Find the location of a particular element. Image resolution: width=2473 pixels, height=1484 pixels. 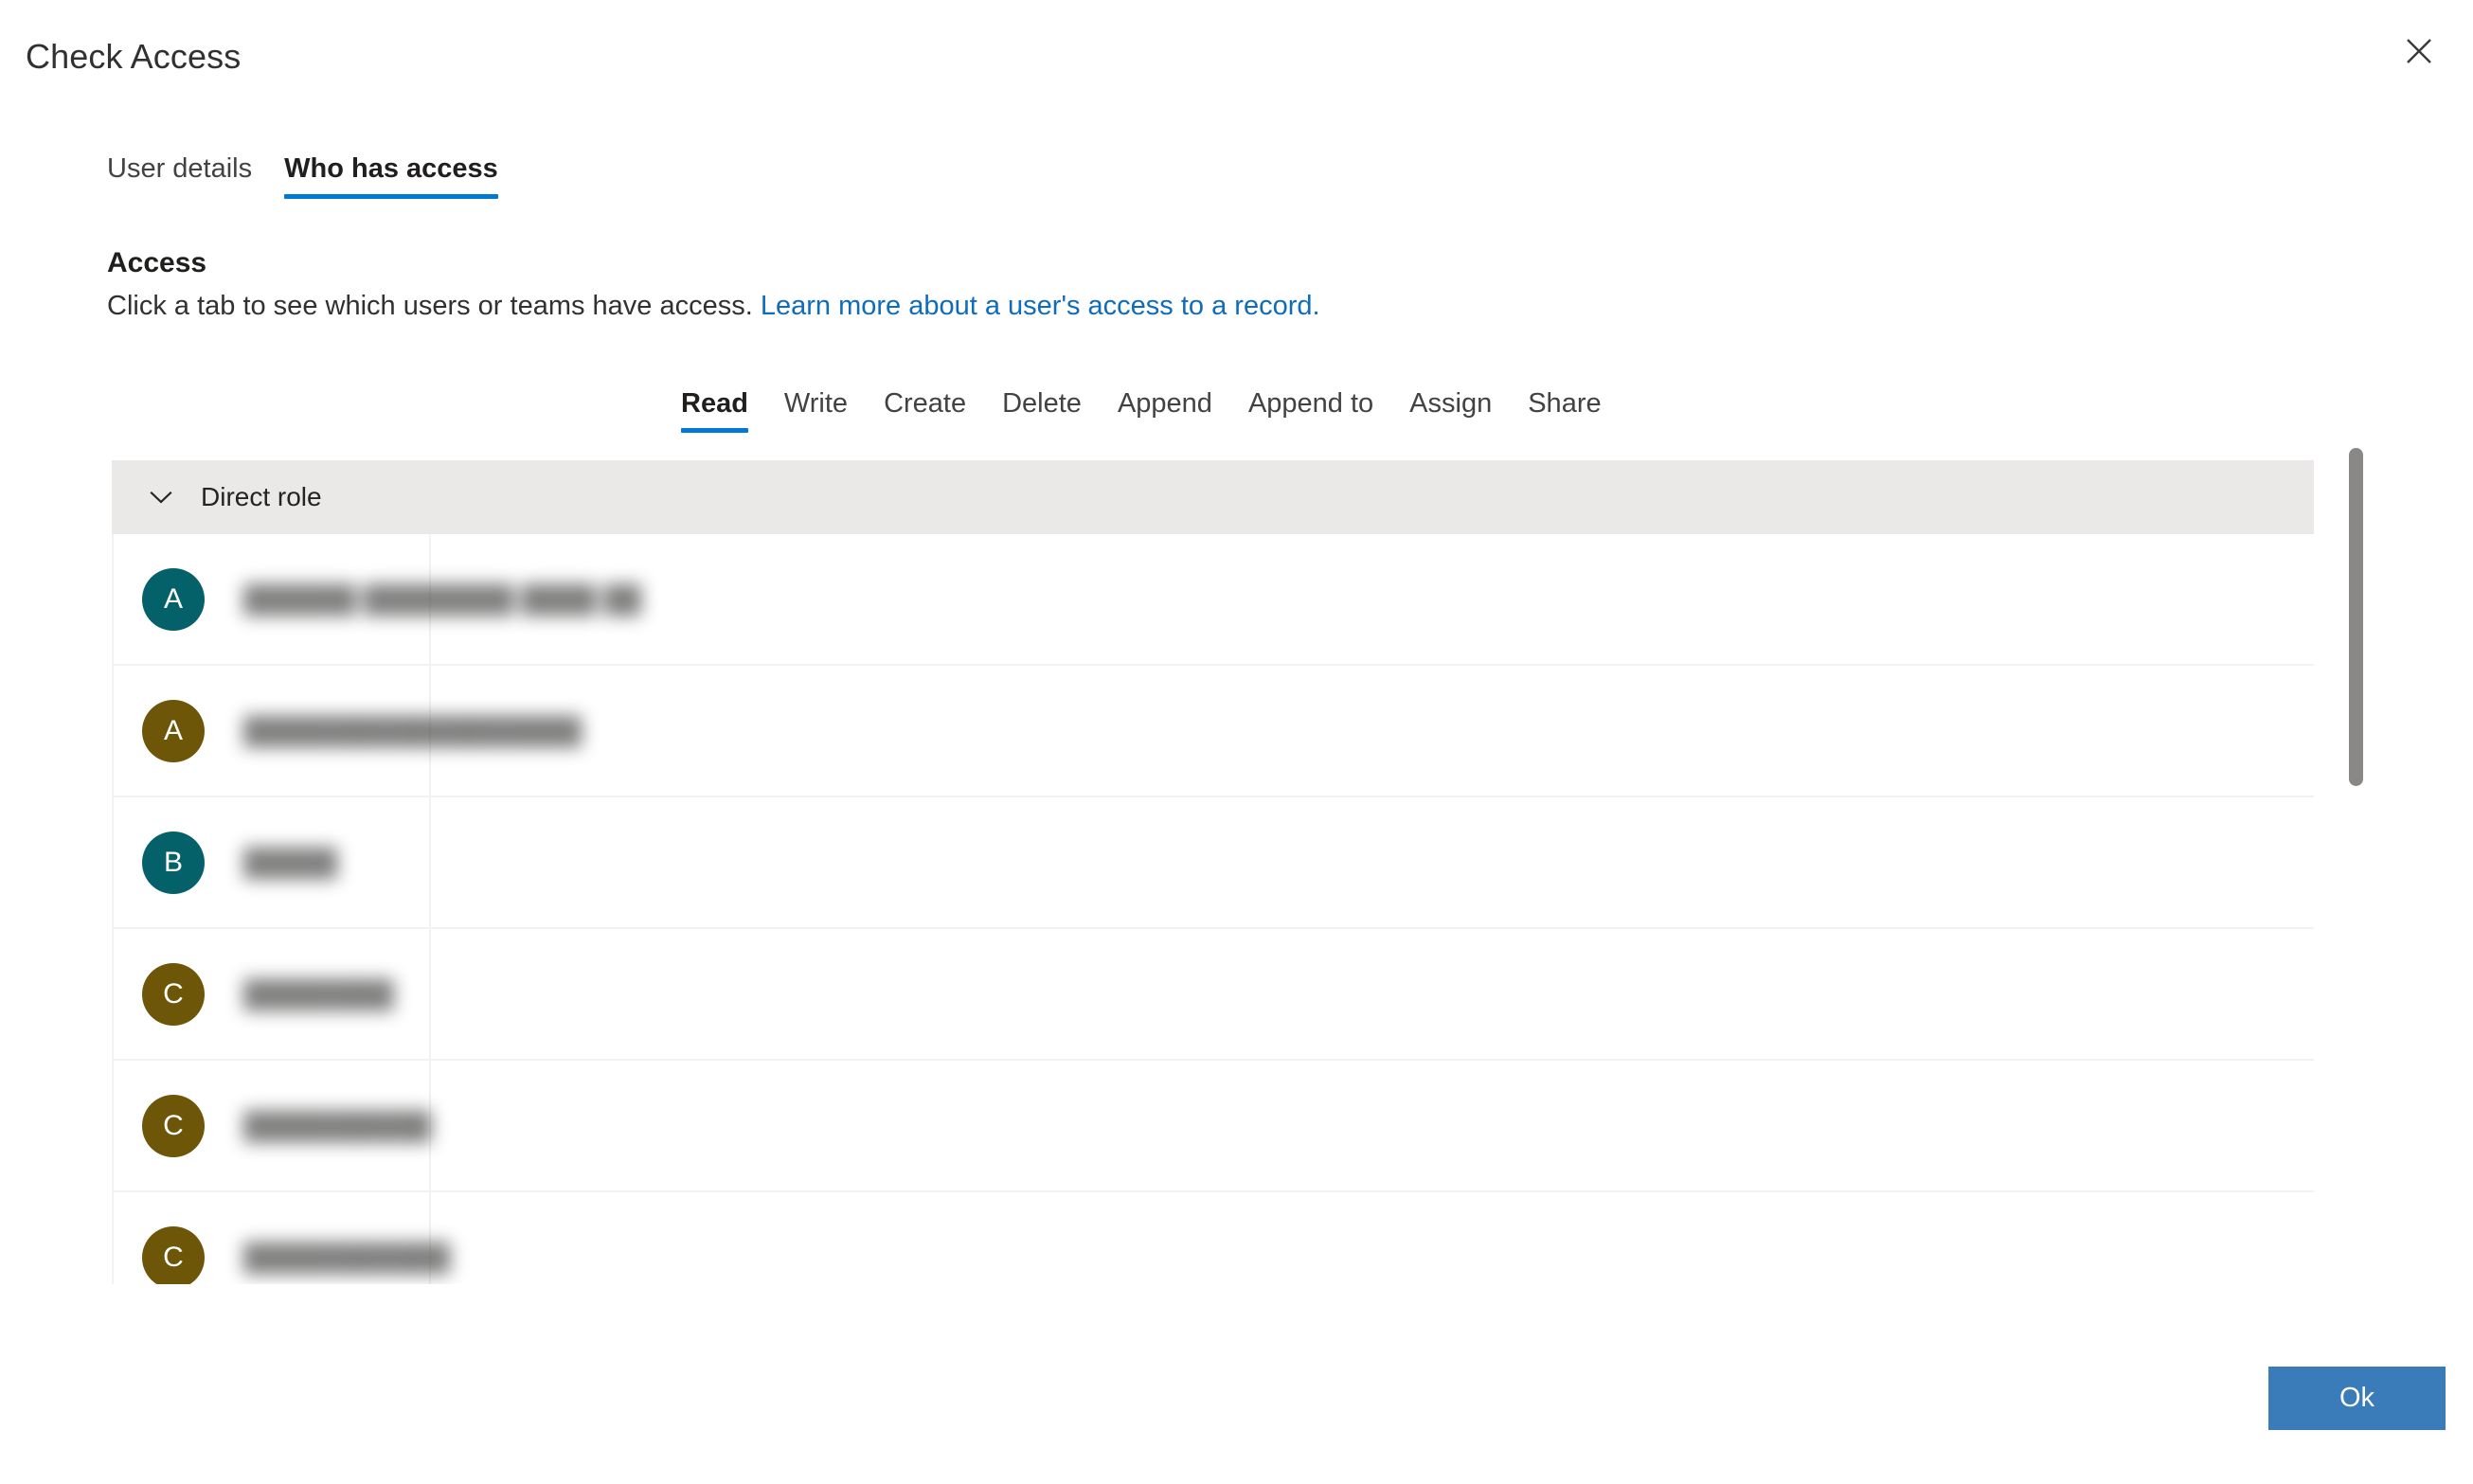

list-scrollbar-thumb is located at coordinates (2356, 617).